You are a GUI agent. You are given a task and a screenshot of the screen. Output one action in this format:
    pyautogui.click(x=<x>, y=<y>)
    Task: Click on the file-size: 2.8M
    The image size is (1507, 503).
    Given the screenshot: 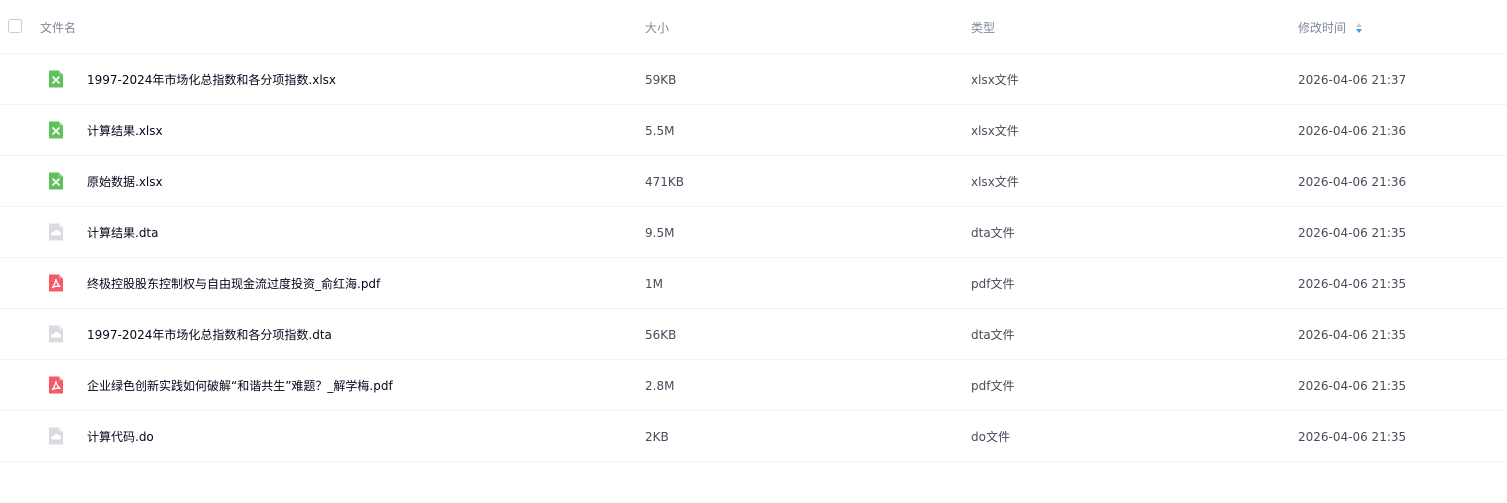 What is the action you would take?
    pyautogui.click(x=660, y=386)
    